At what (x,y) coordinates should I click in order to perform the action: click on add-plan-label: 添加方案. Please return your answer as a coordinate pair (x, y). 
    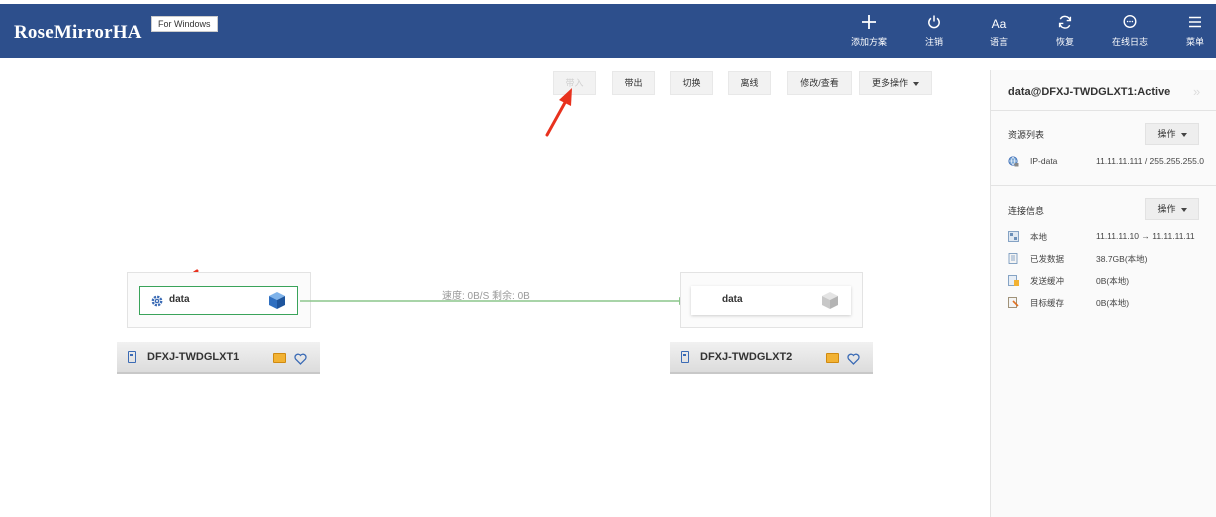
    Looking at the image, I should click on (868, 42).